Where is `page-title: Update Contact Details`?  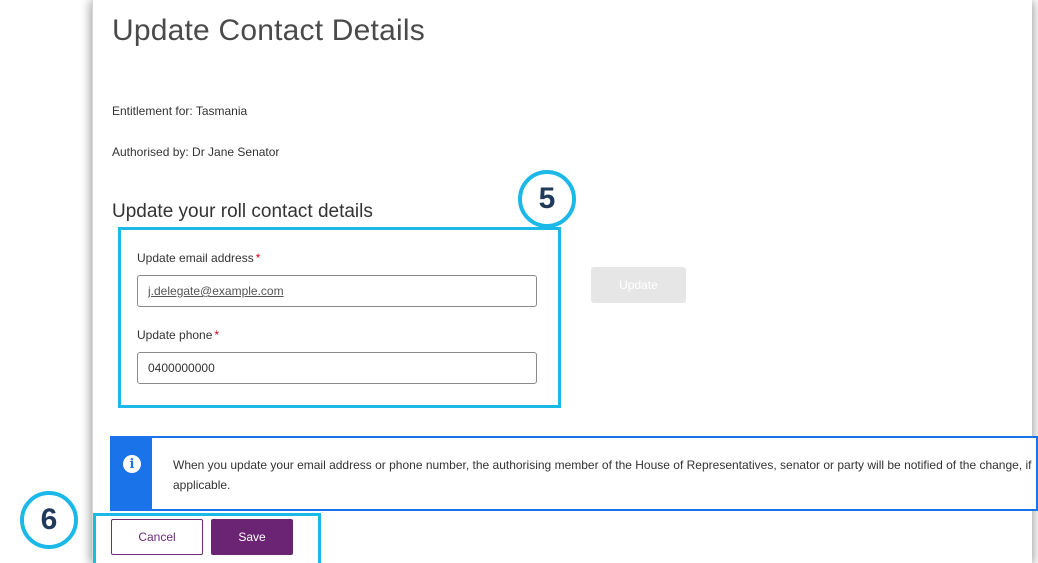 page-title: Update Contact Details is located at coordinates (268, 30).